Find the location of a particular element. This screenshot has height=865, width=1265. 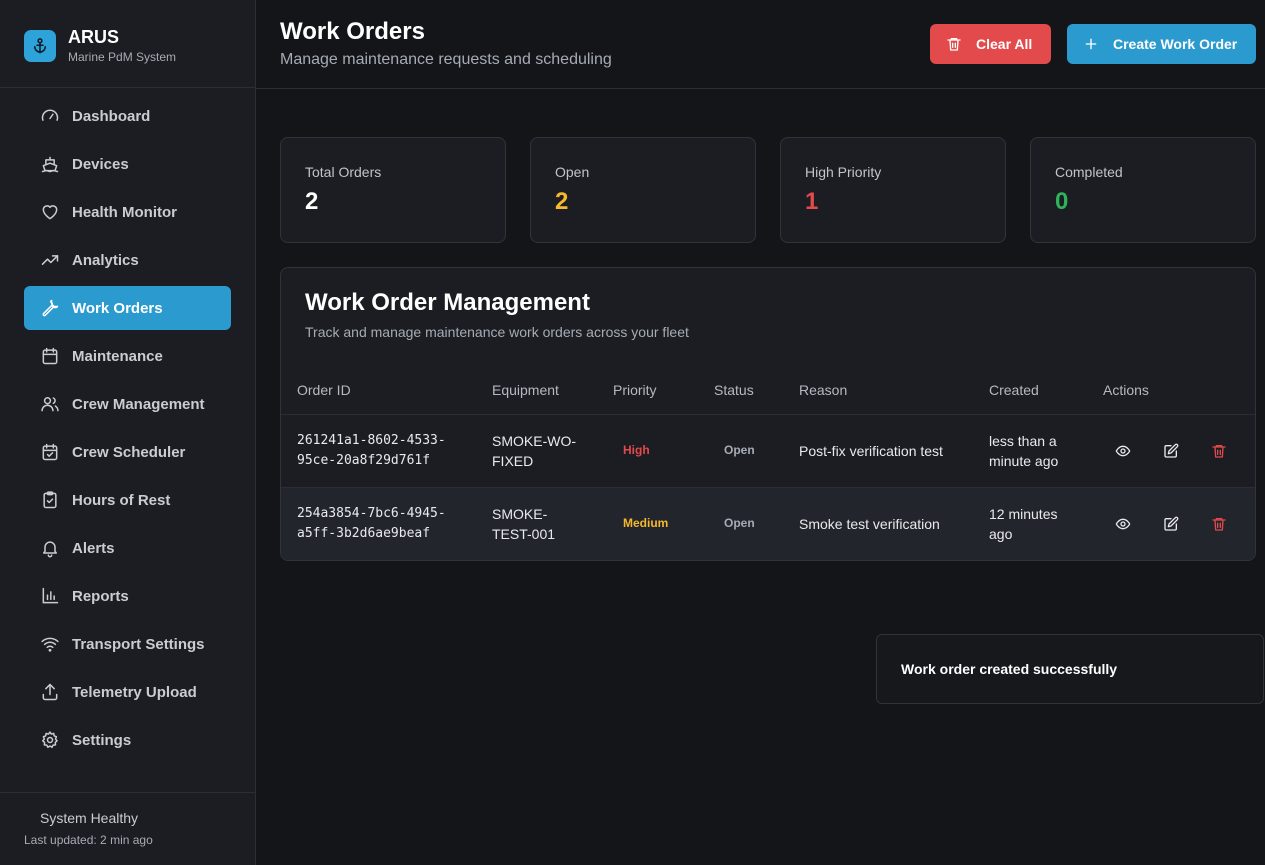

sidebar-item-settings: Settings is located at coordinates (127, 740).